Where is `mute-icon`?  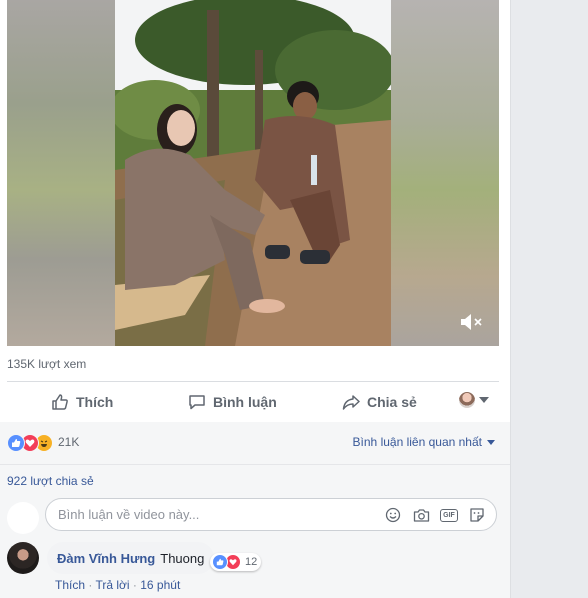
mute-icon is located at coordinates (472, 322).